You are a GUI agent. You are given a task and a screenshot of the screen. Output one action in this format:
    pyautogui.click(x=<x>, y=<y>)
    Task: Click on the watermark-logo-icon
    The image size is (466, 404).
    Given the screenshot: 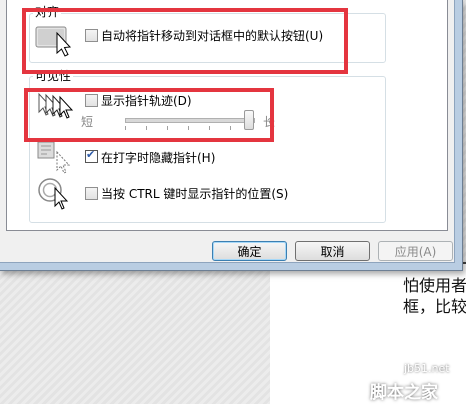 What is the action you would take?
    pyautogui.click(x=347, y=384)
    